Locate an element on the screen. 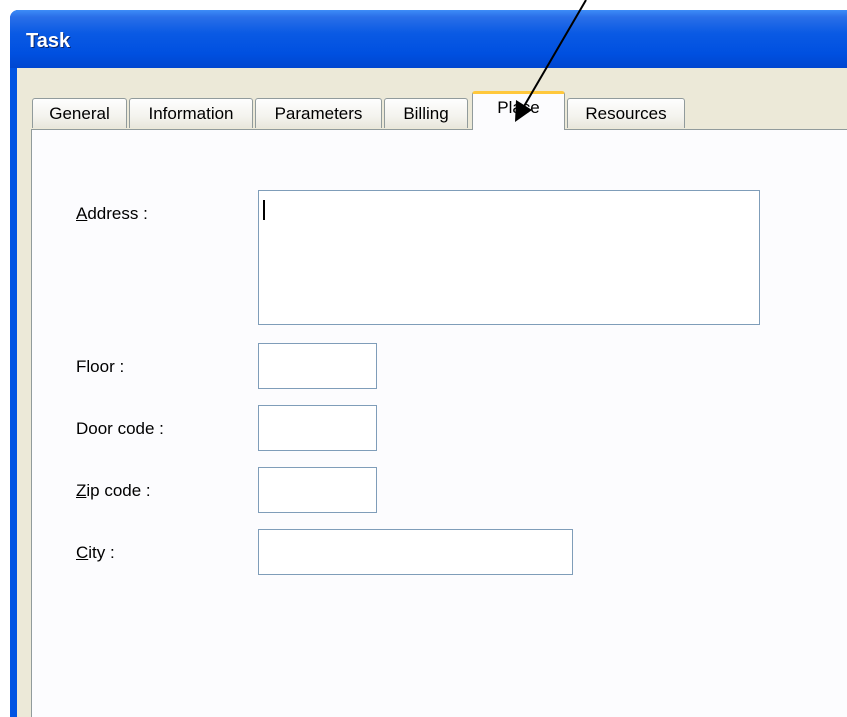  text-caret is located at coordinates (264, 210).